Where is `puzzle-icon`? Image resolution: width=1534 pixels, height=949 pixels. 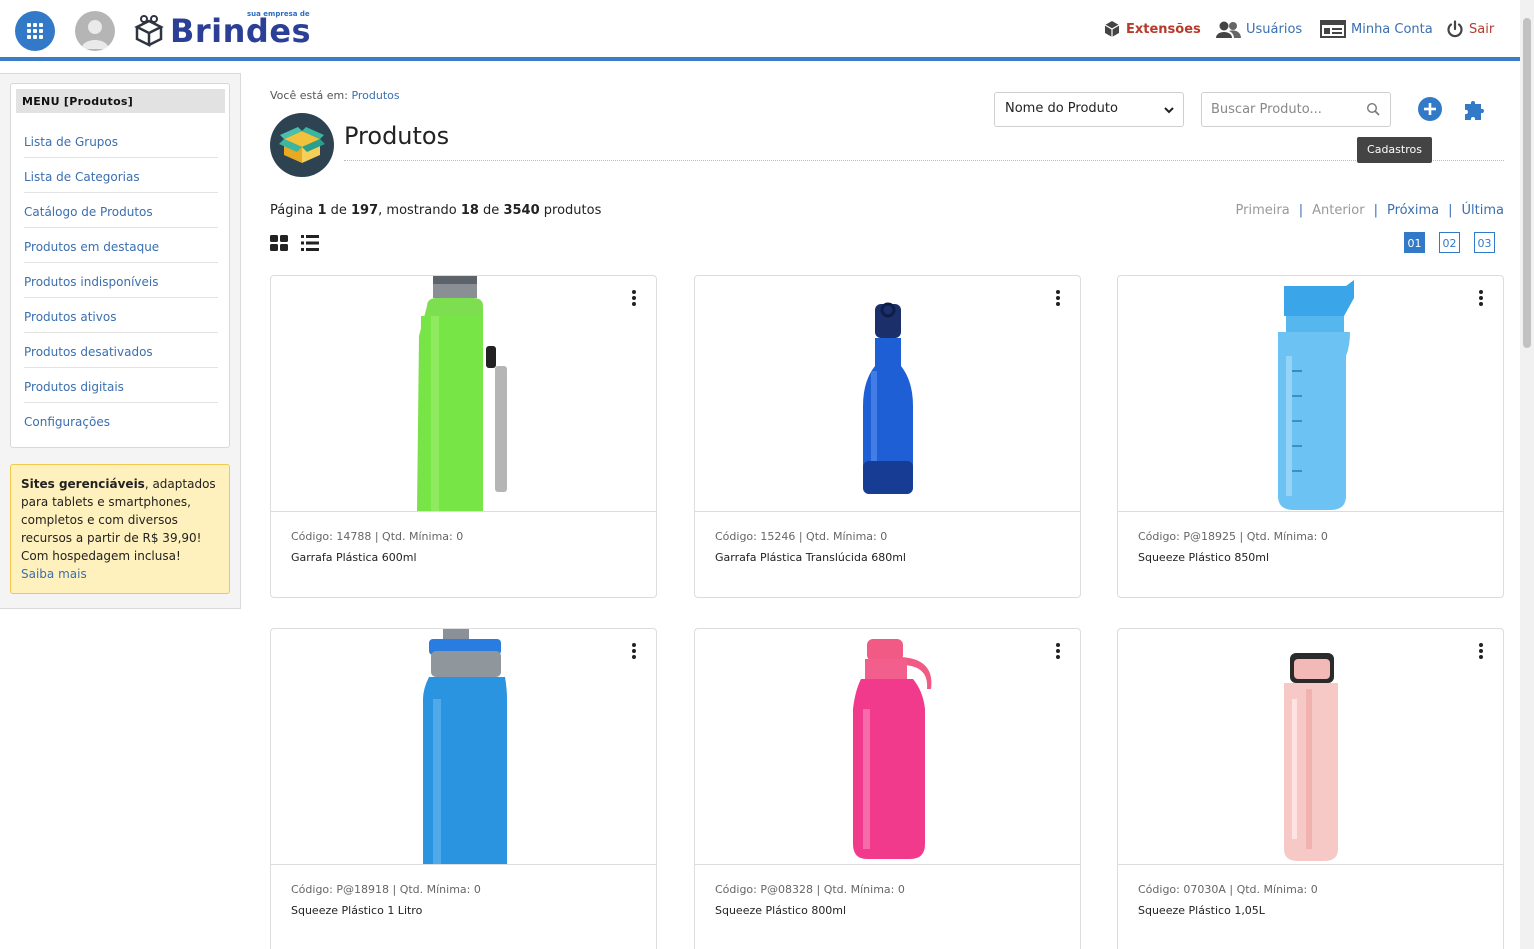
puzzle-icon is located at coordinates (1475, 111).